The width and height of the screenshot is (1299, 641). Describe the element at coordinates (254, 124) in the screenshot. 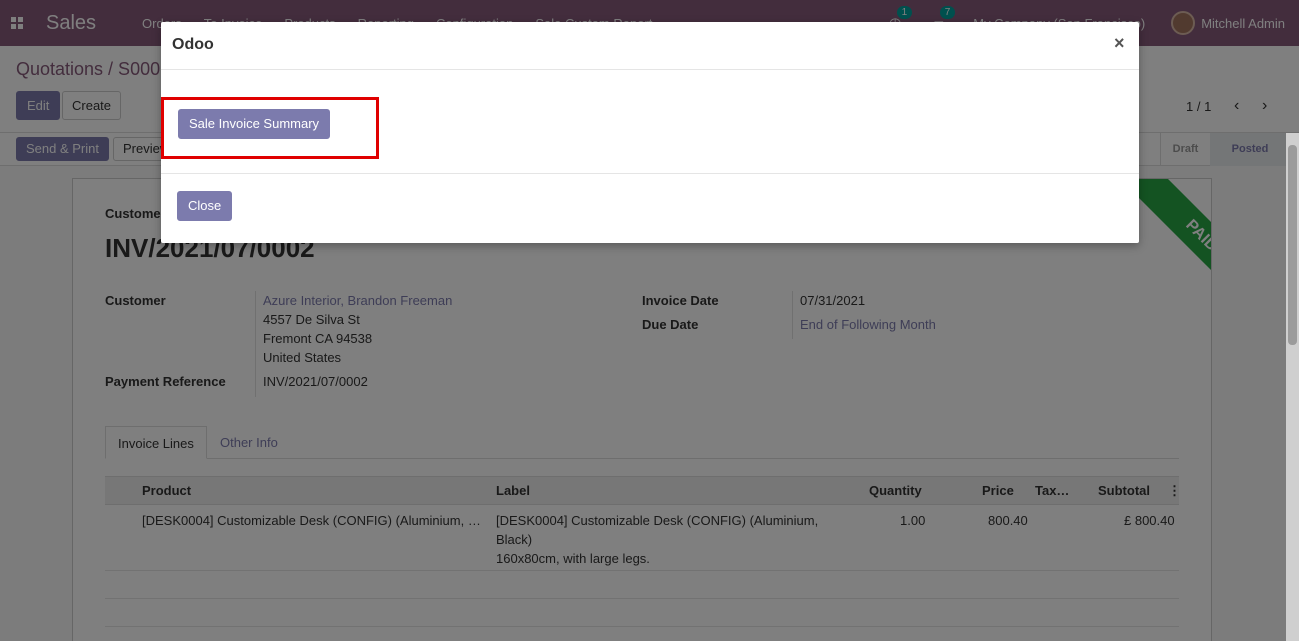

I see `sale-invoice-summary-button: Sale Invoice Summary` at that location.